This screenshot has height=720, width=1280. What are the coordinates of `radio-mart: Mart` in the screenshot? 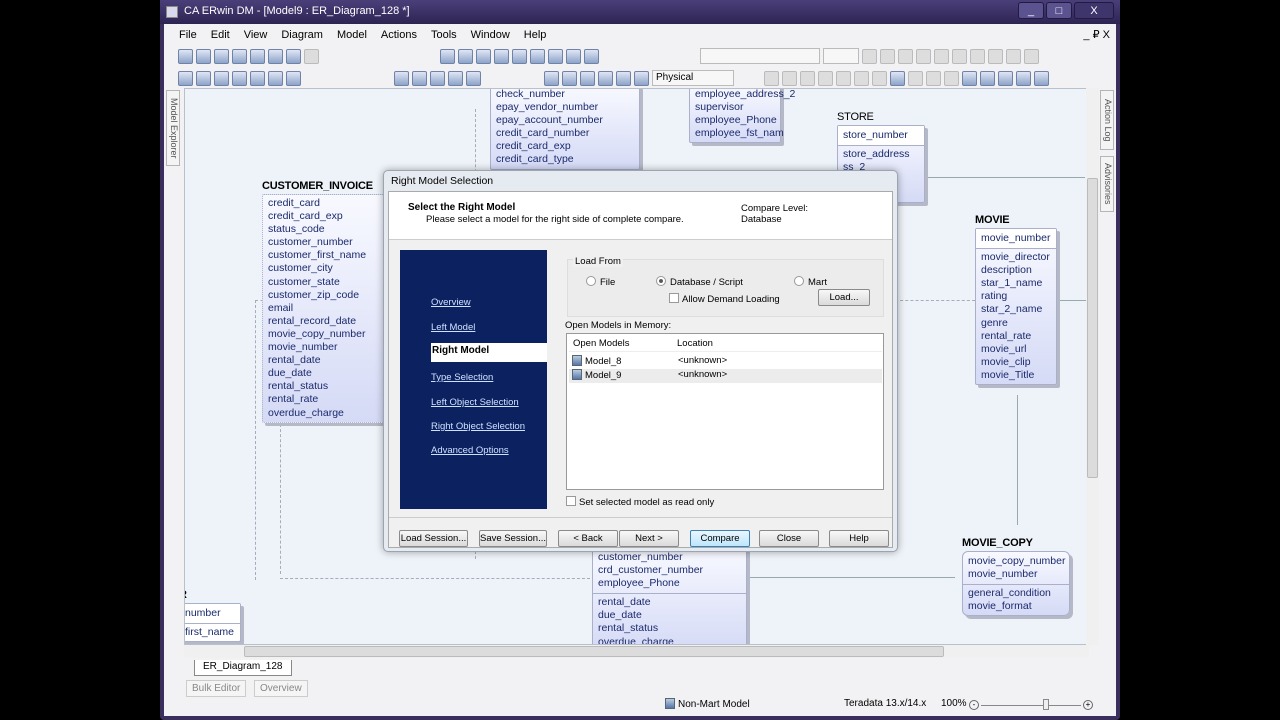 It's located at (810, 282).